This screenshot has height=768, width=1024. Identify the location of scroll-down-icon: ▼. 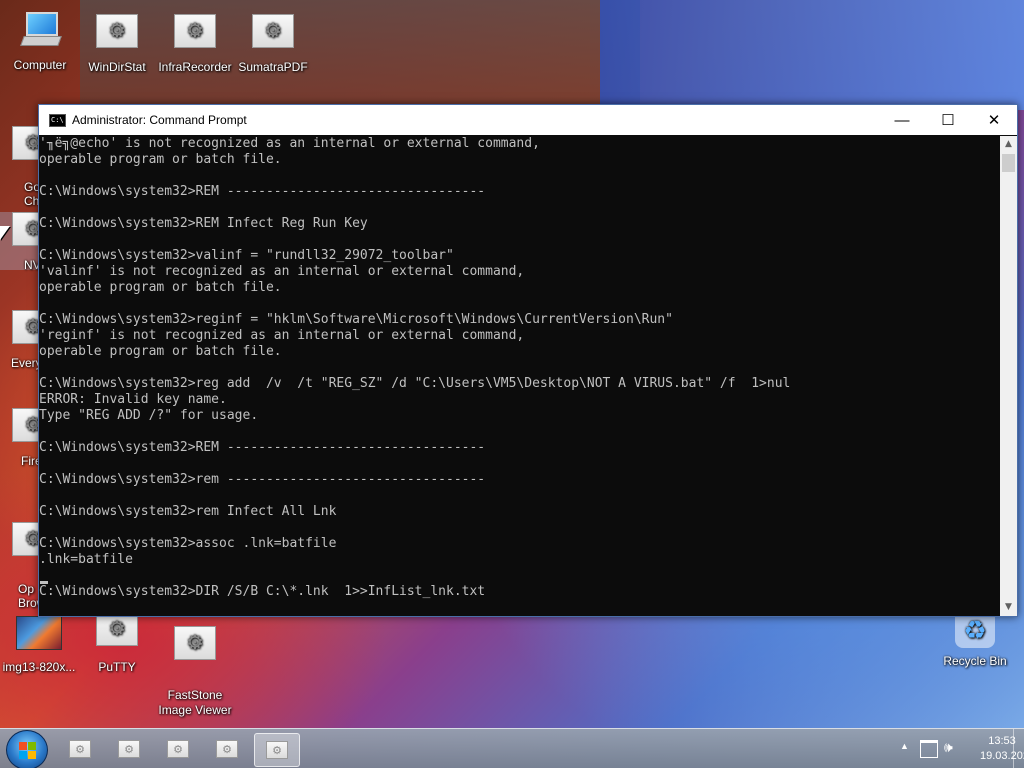
(1008, 607).